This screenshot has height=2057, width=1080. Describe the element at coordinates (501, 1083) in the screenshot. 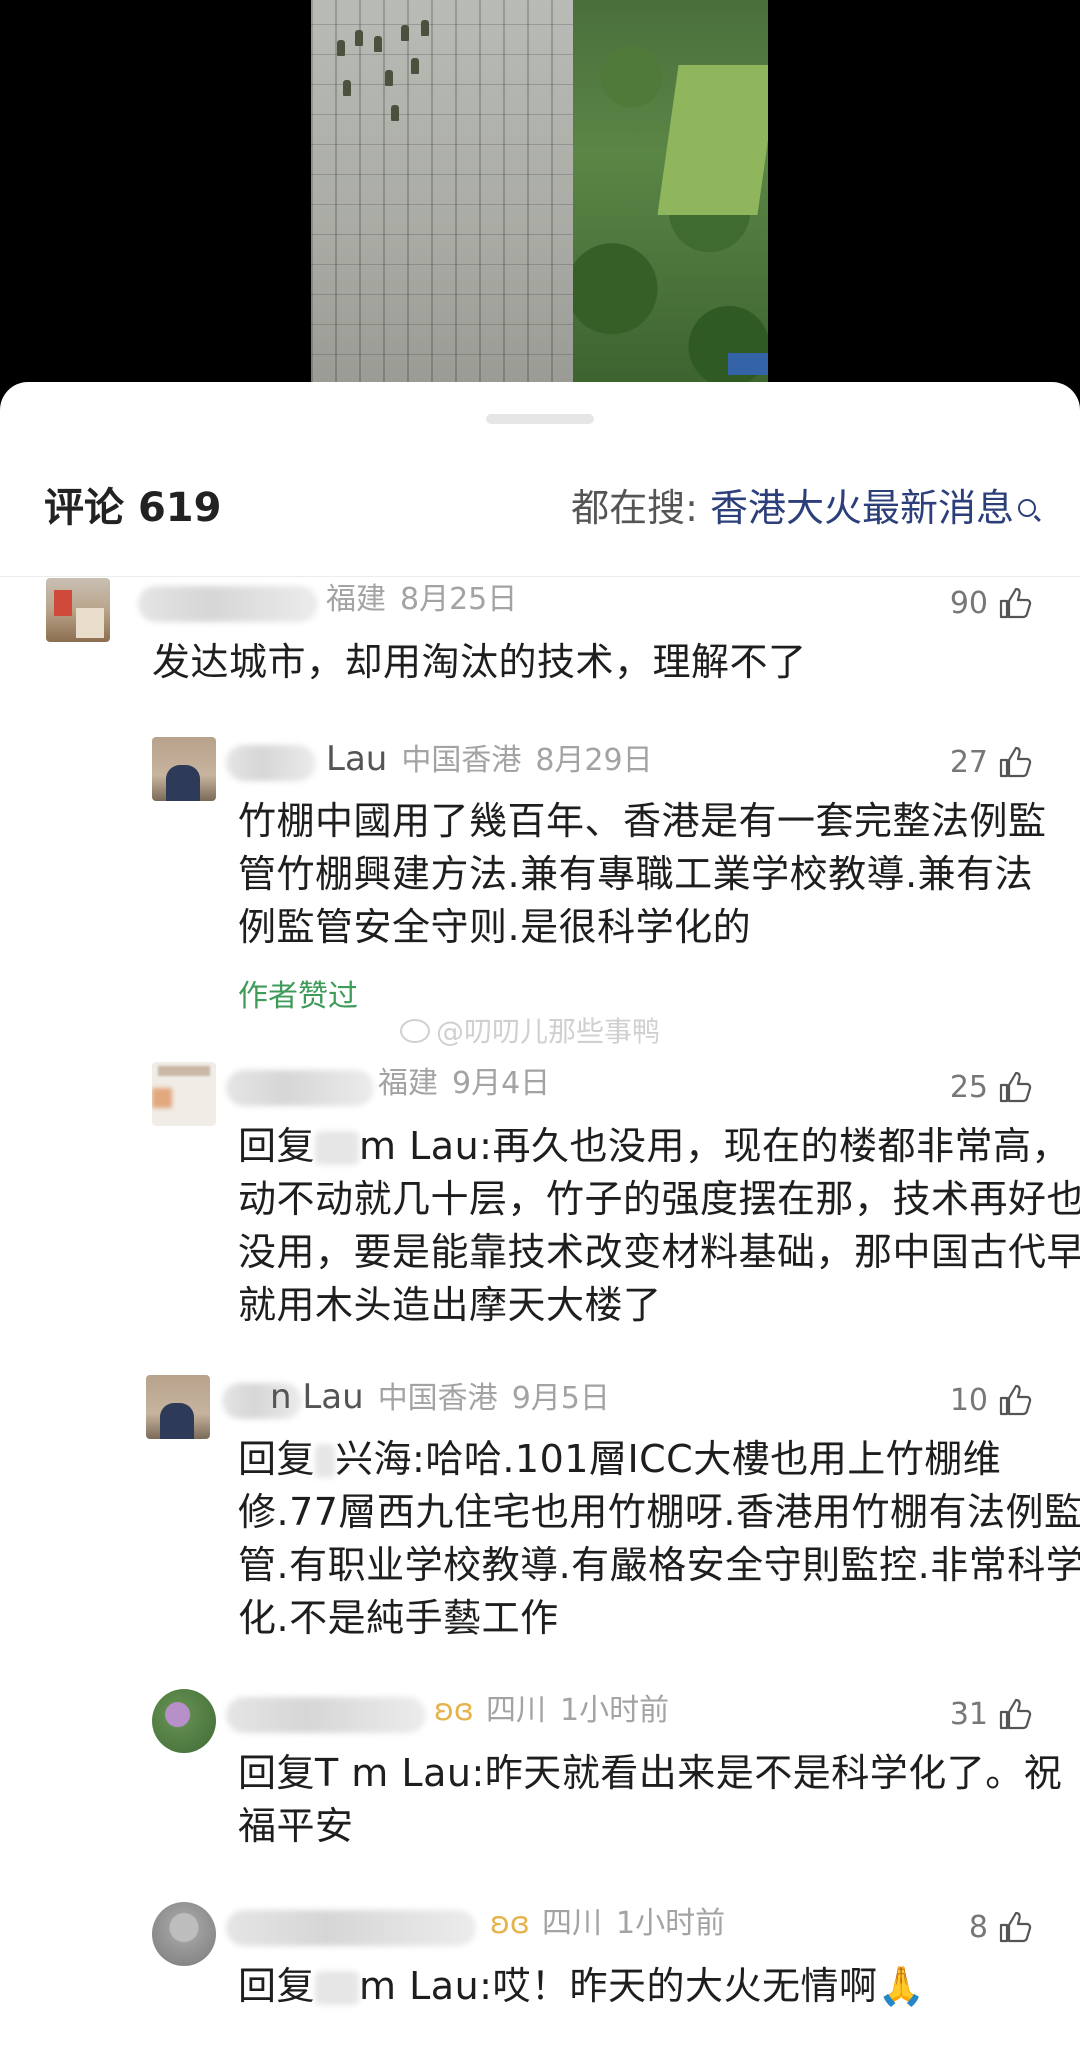

I see `comment-date: 9月4日` at that location.